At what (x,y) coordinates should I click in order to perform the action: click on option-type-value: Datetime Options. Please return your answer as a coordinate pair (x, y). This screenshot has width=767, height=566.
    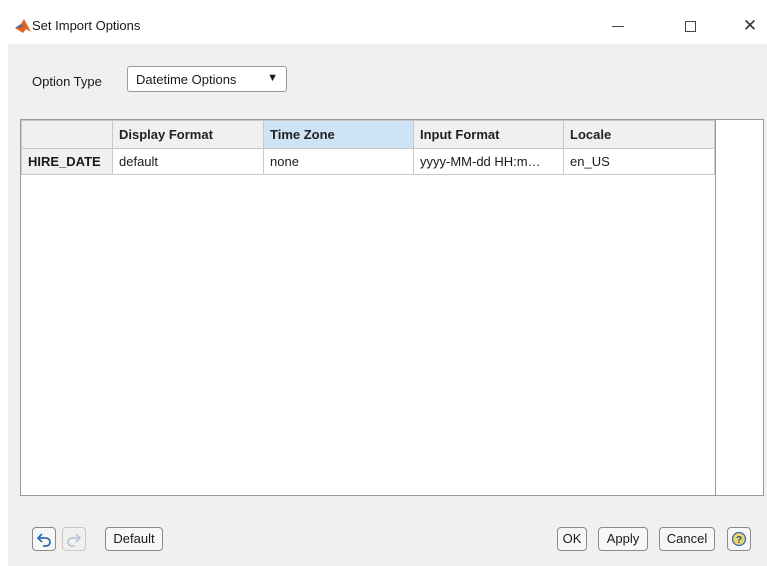
    Looking at the image, I should click on (186, 79).